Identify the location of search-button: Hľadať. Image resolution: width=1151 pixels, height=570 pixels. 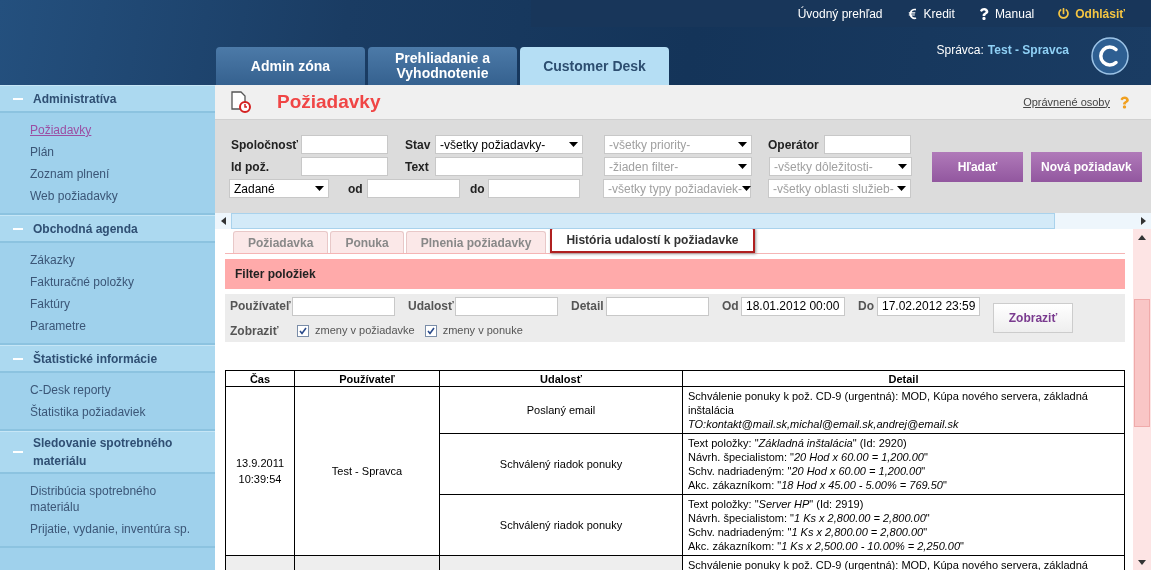
(977, 166).